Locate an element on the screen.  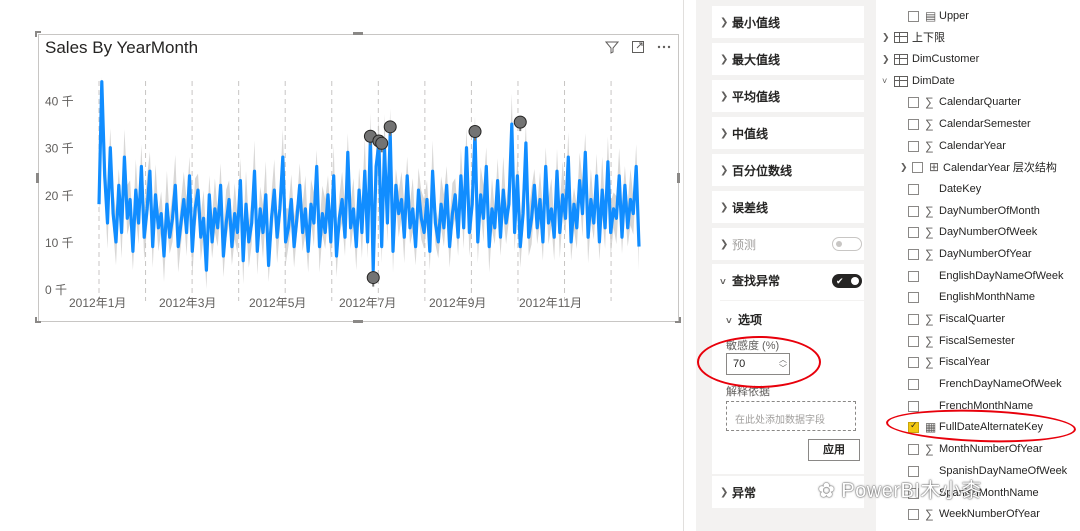
field-item: FrenchDayNameOfWeek is located at coordinates (985, 384).